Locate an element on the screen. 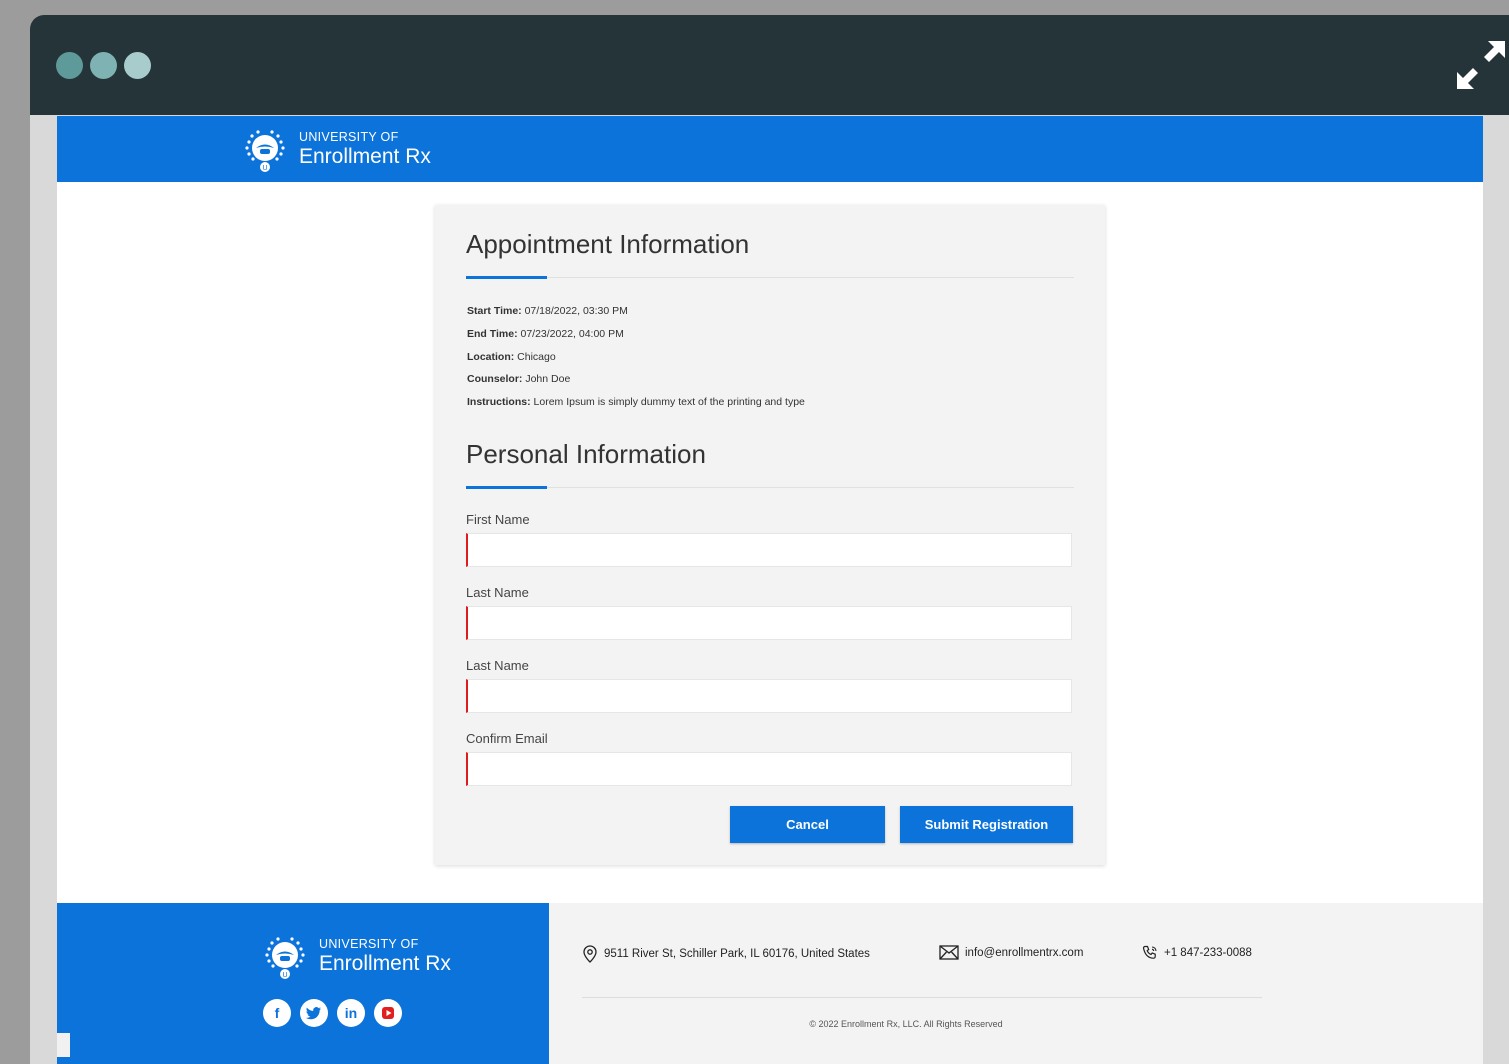 This screenshot has height=1064, width=1509. side-tab is located at coordinates (63, 1045).